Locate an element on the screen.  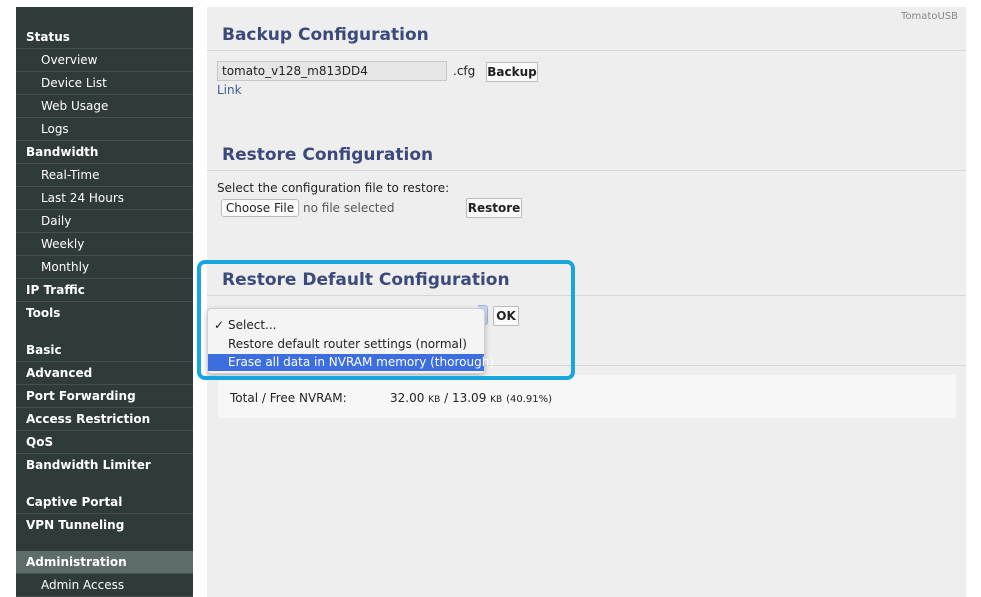
backup-section-title: Backup Configuration is located at coordinates (325, 35).